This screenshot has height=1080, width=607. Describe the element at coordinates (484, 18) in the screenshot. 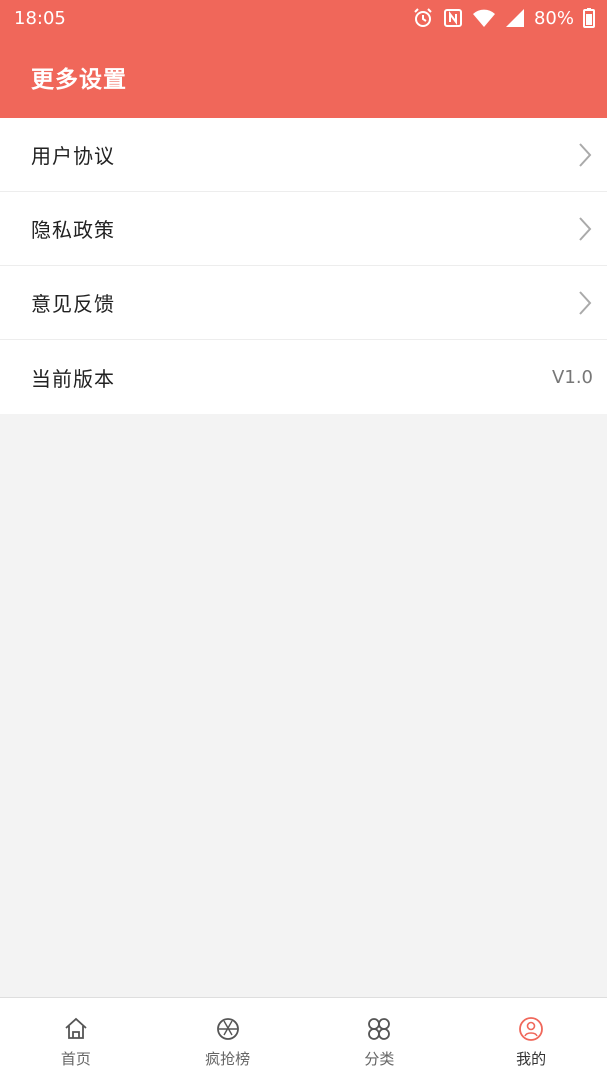

I see `wifi-icon` at that location.